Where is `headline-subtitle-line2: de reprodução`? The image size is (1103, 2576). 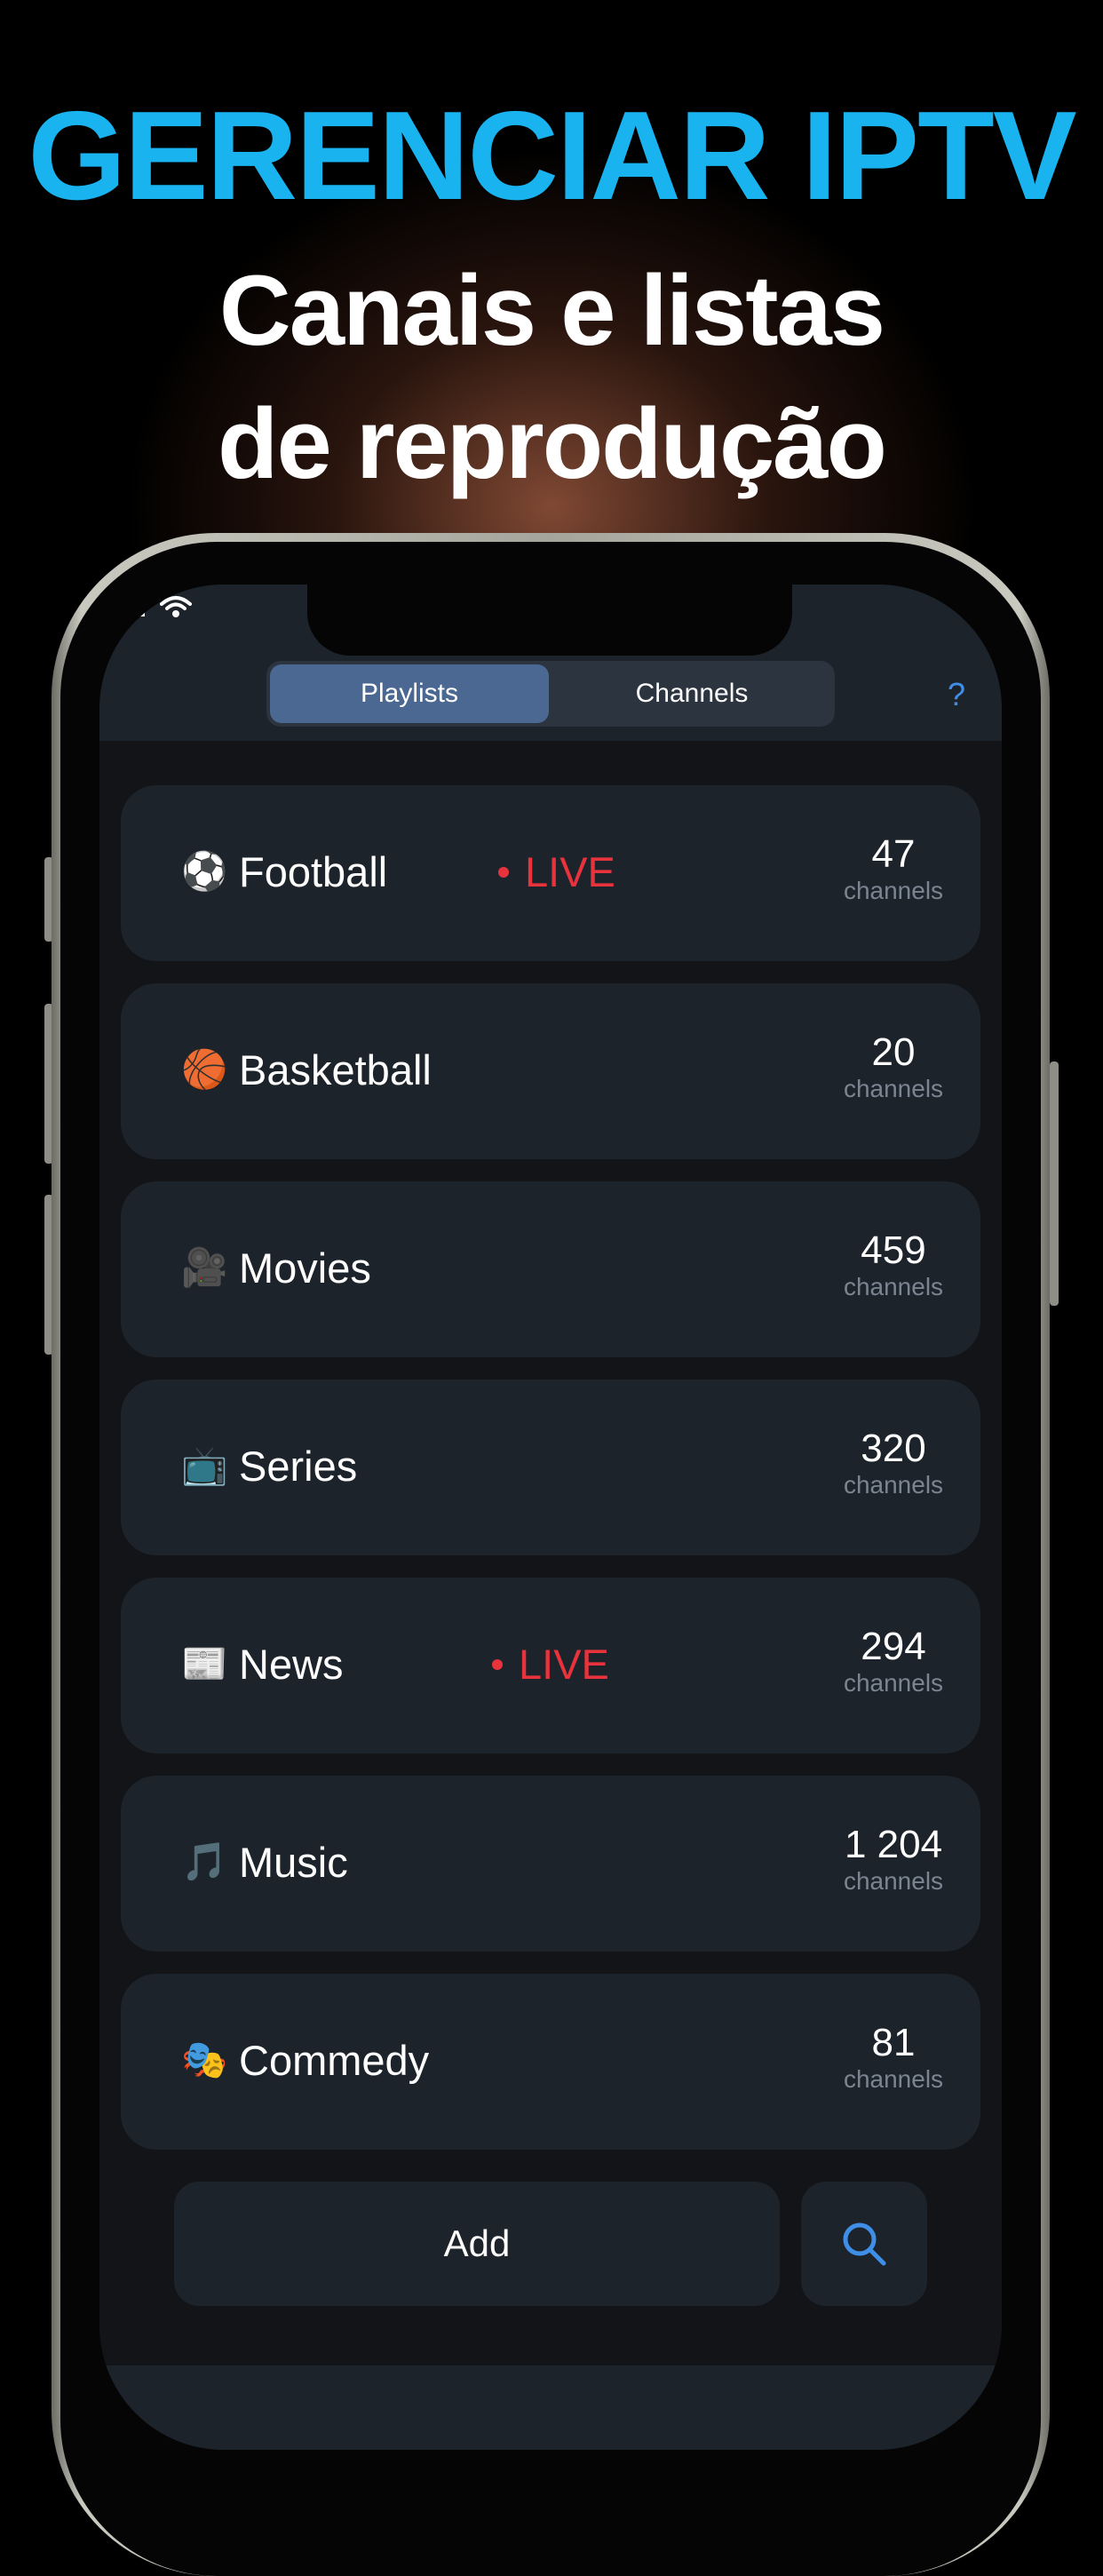
headline-subtitle-line2: de reprodução is located at coordinates (552, 443).